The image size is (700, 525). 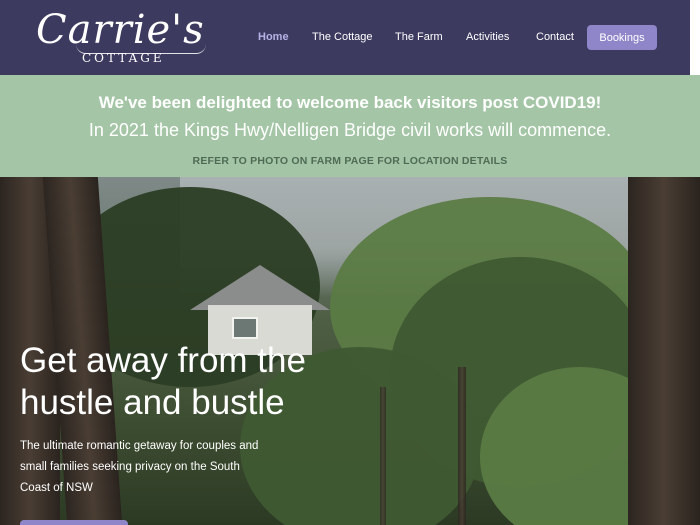 I want to click on nav-item-the-farm: The Farm, so click(x=419, y=37).